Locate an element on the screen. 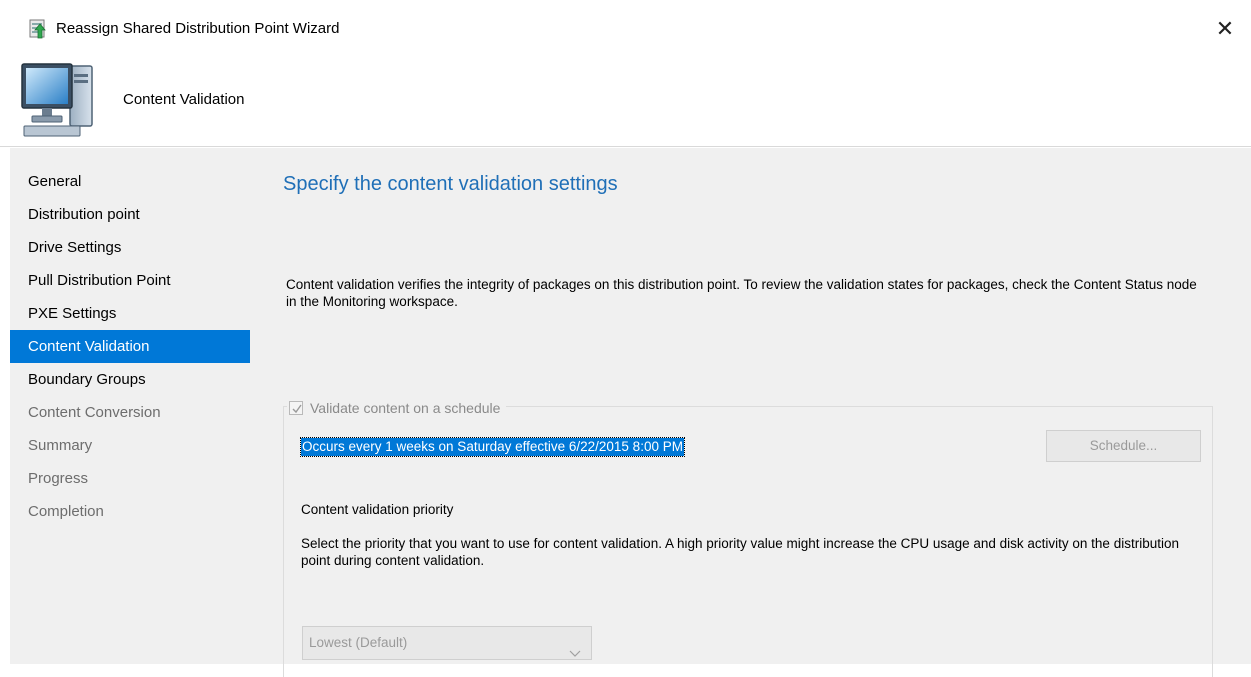 Image resolution: width=1251 pixels, height=677 pixels. nav-item-content-validation: Content Validation is located at coordinates (130, 346).